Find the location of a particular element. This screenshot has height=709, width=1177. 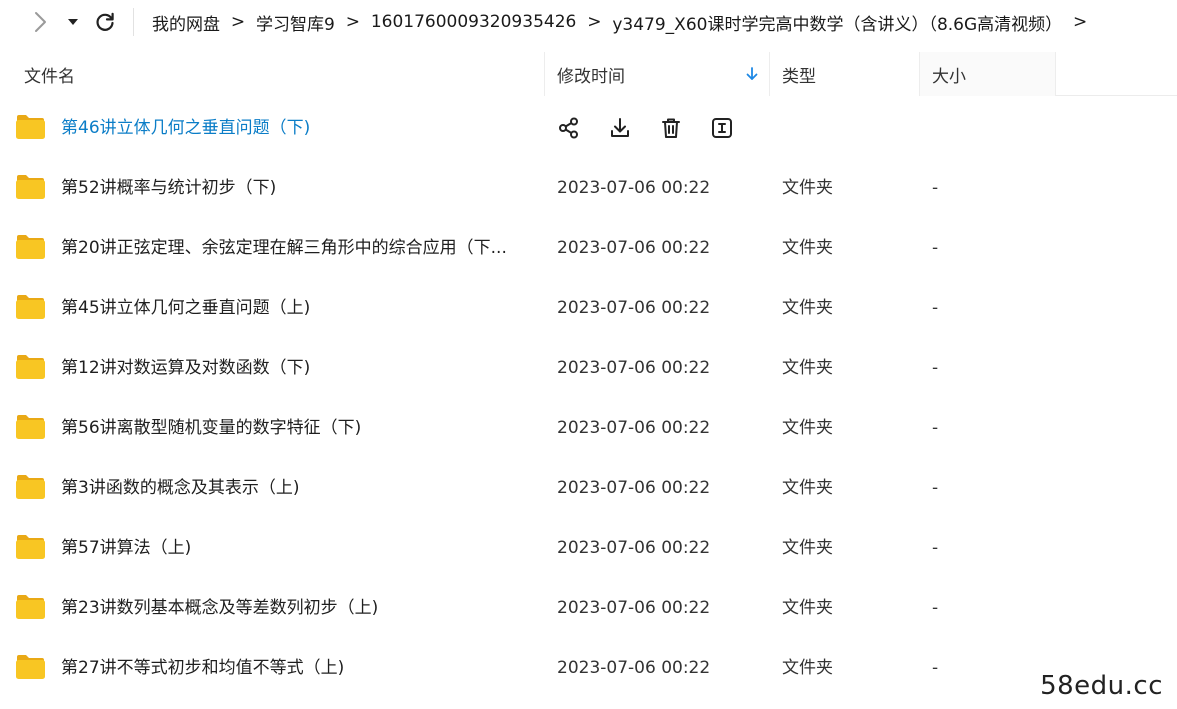

refresh-icon is located at coordinates (105, 21).